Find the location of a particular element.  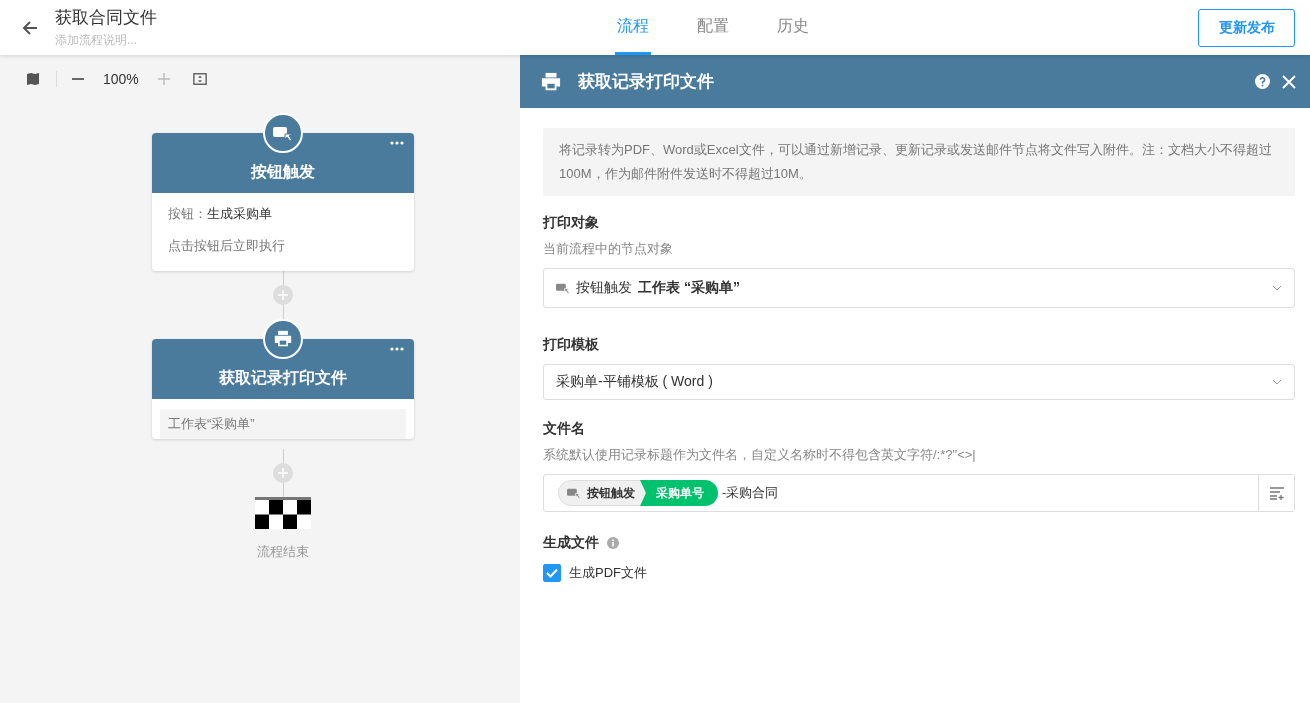

section-label: 文件名 is located at coordinates (564, 429).